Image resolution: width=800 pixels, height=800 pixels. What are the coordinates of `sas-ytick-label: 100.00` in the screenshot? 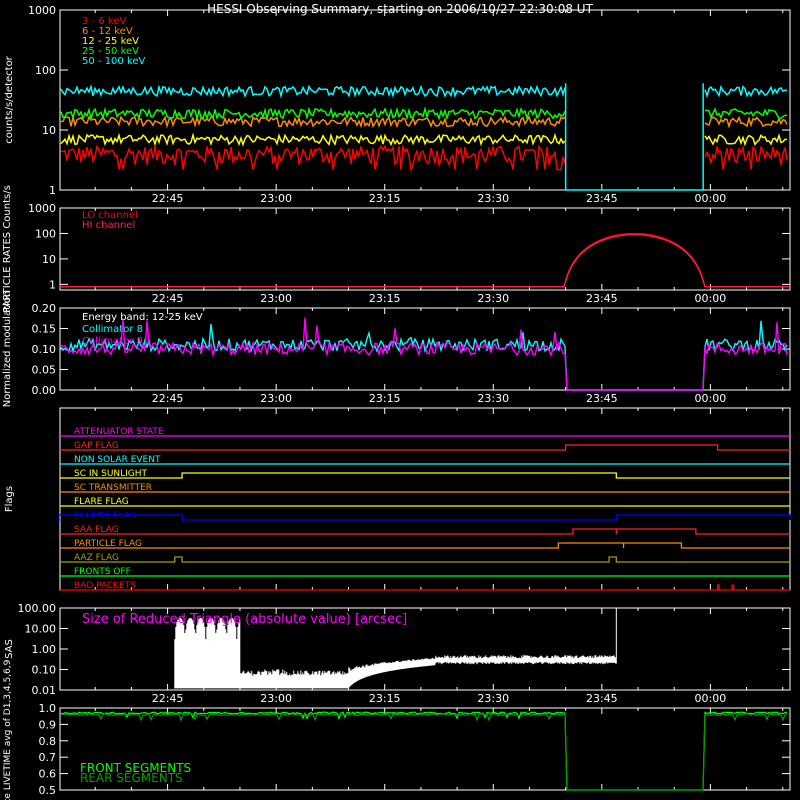 It's located at (37, 608).